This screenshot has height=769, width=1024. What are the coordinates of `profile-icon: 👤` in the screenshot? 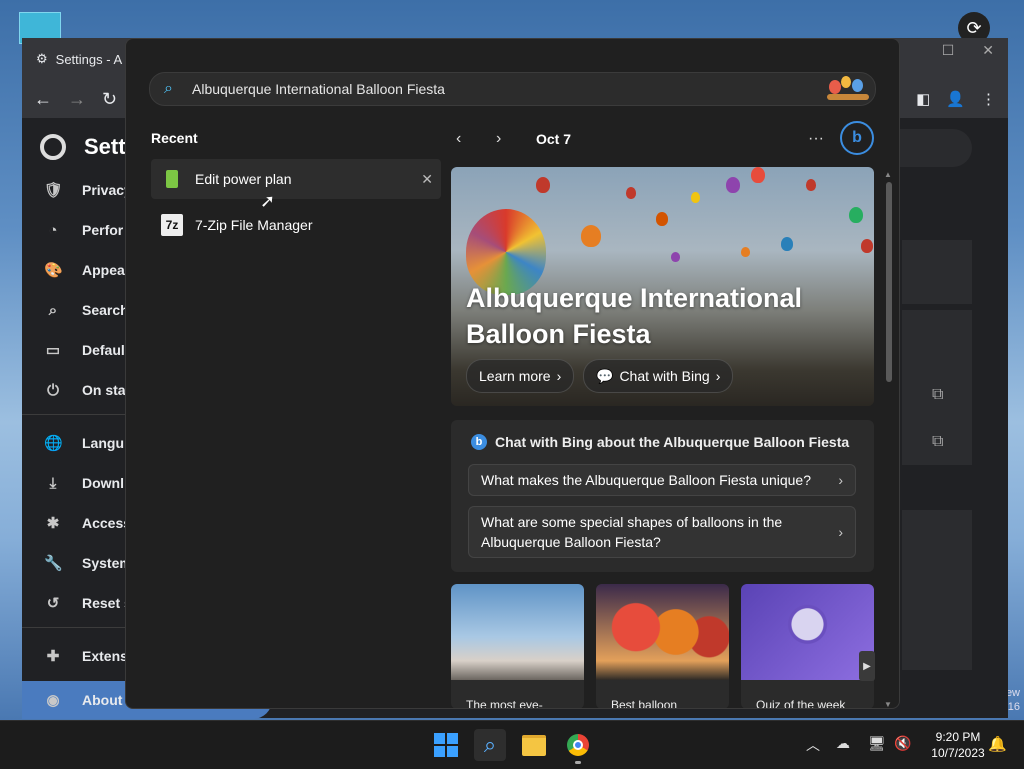 It's located at (955, 99).